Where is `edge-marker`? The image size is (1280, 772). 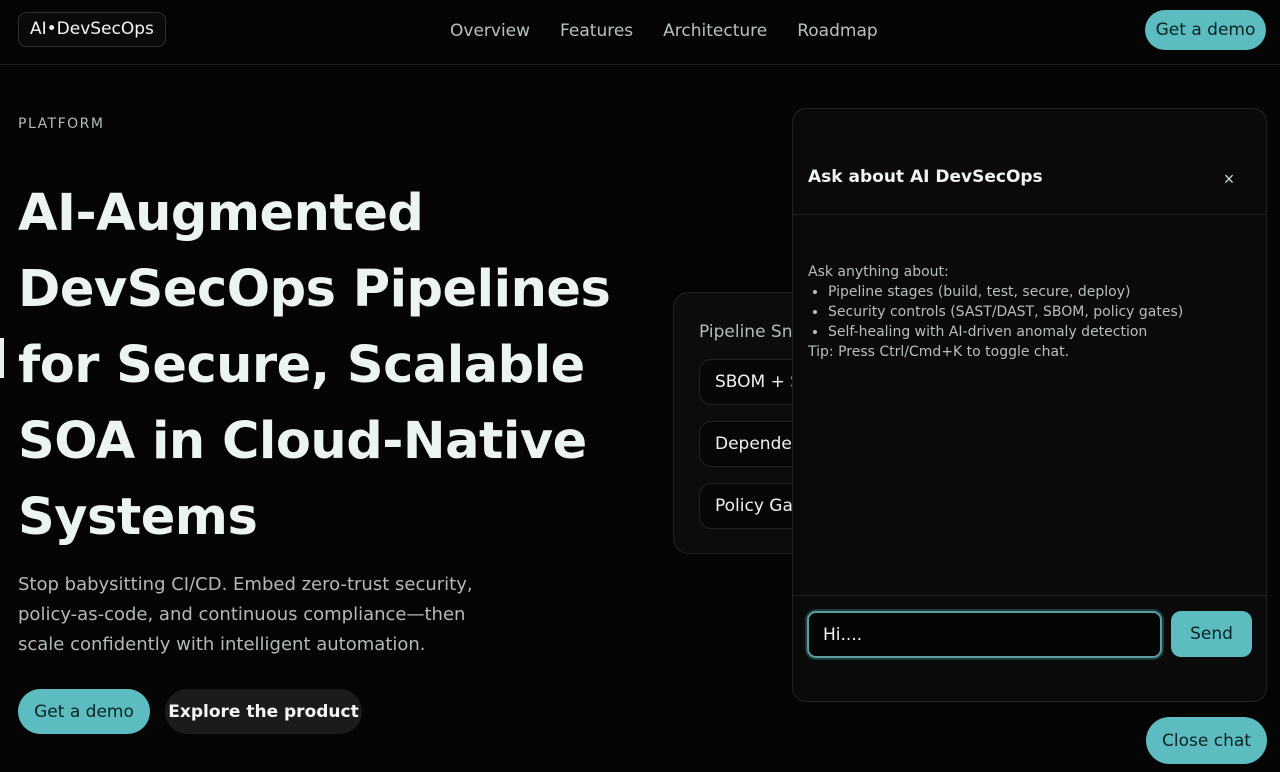
edge-marker is located at coordinates (2, 358).